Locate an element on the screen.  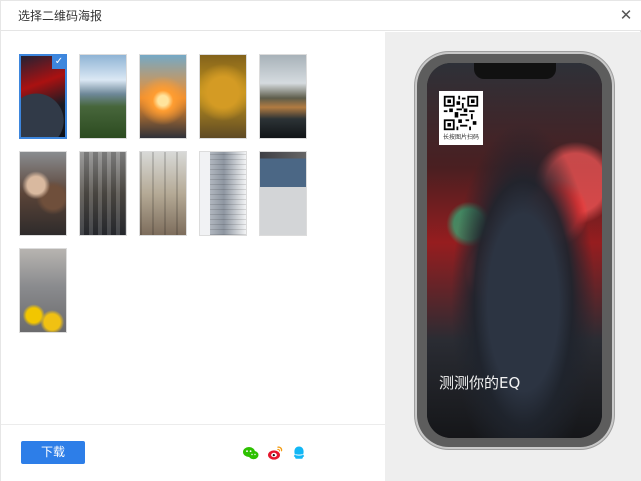
thumbnail-umbrella-city: ✓ is located at coordinates (43, 96).